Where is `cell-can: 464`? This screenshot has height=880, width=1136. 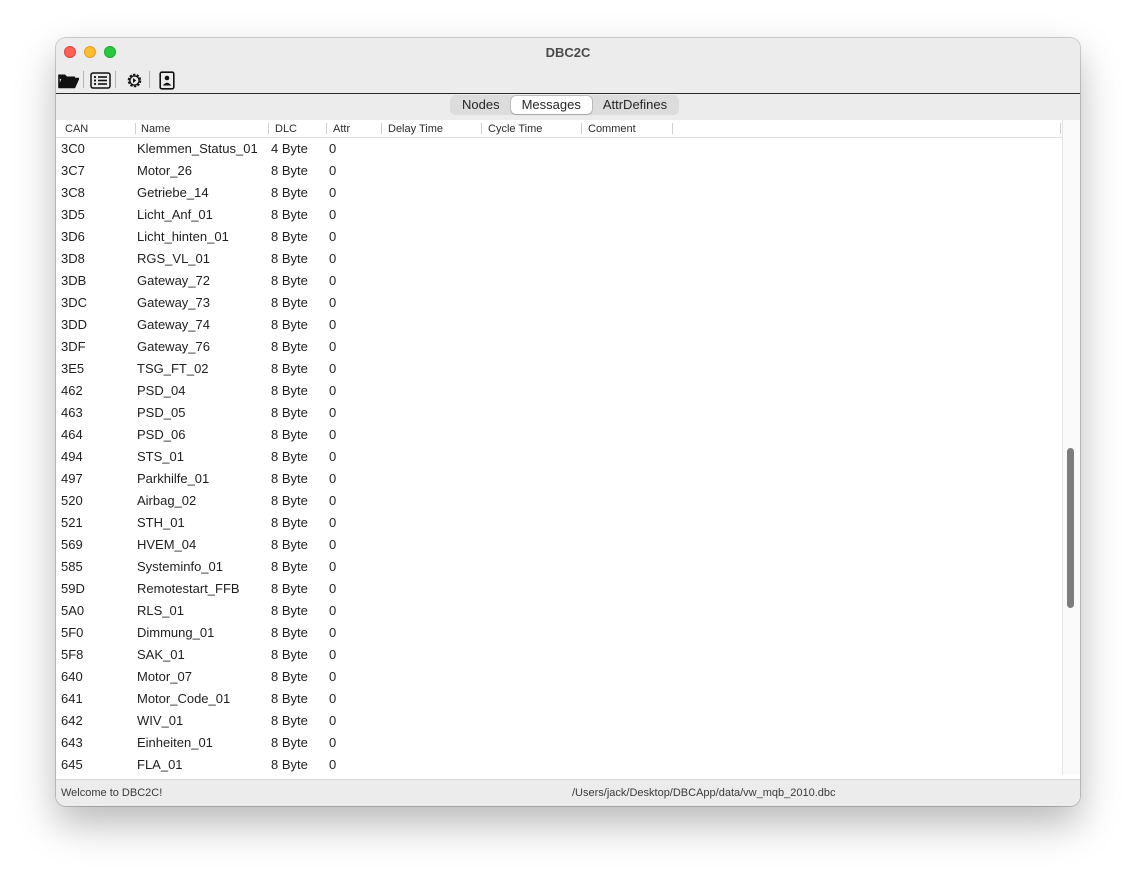 cell-can: 464 is located at coordinates (72, 434).